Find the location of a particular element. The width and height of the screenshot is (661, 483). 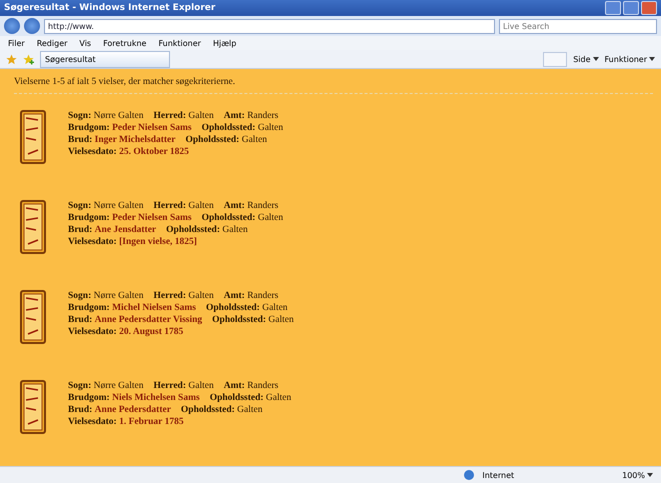

search-field: Live Search is located at coordinates (578, 26).